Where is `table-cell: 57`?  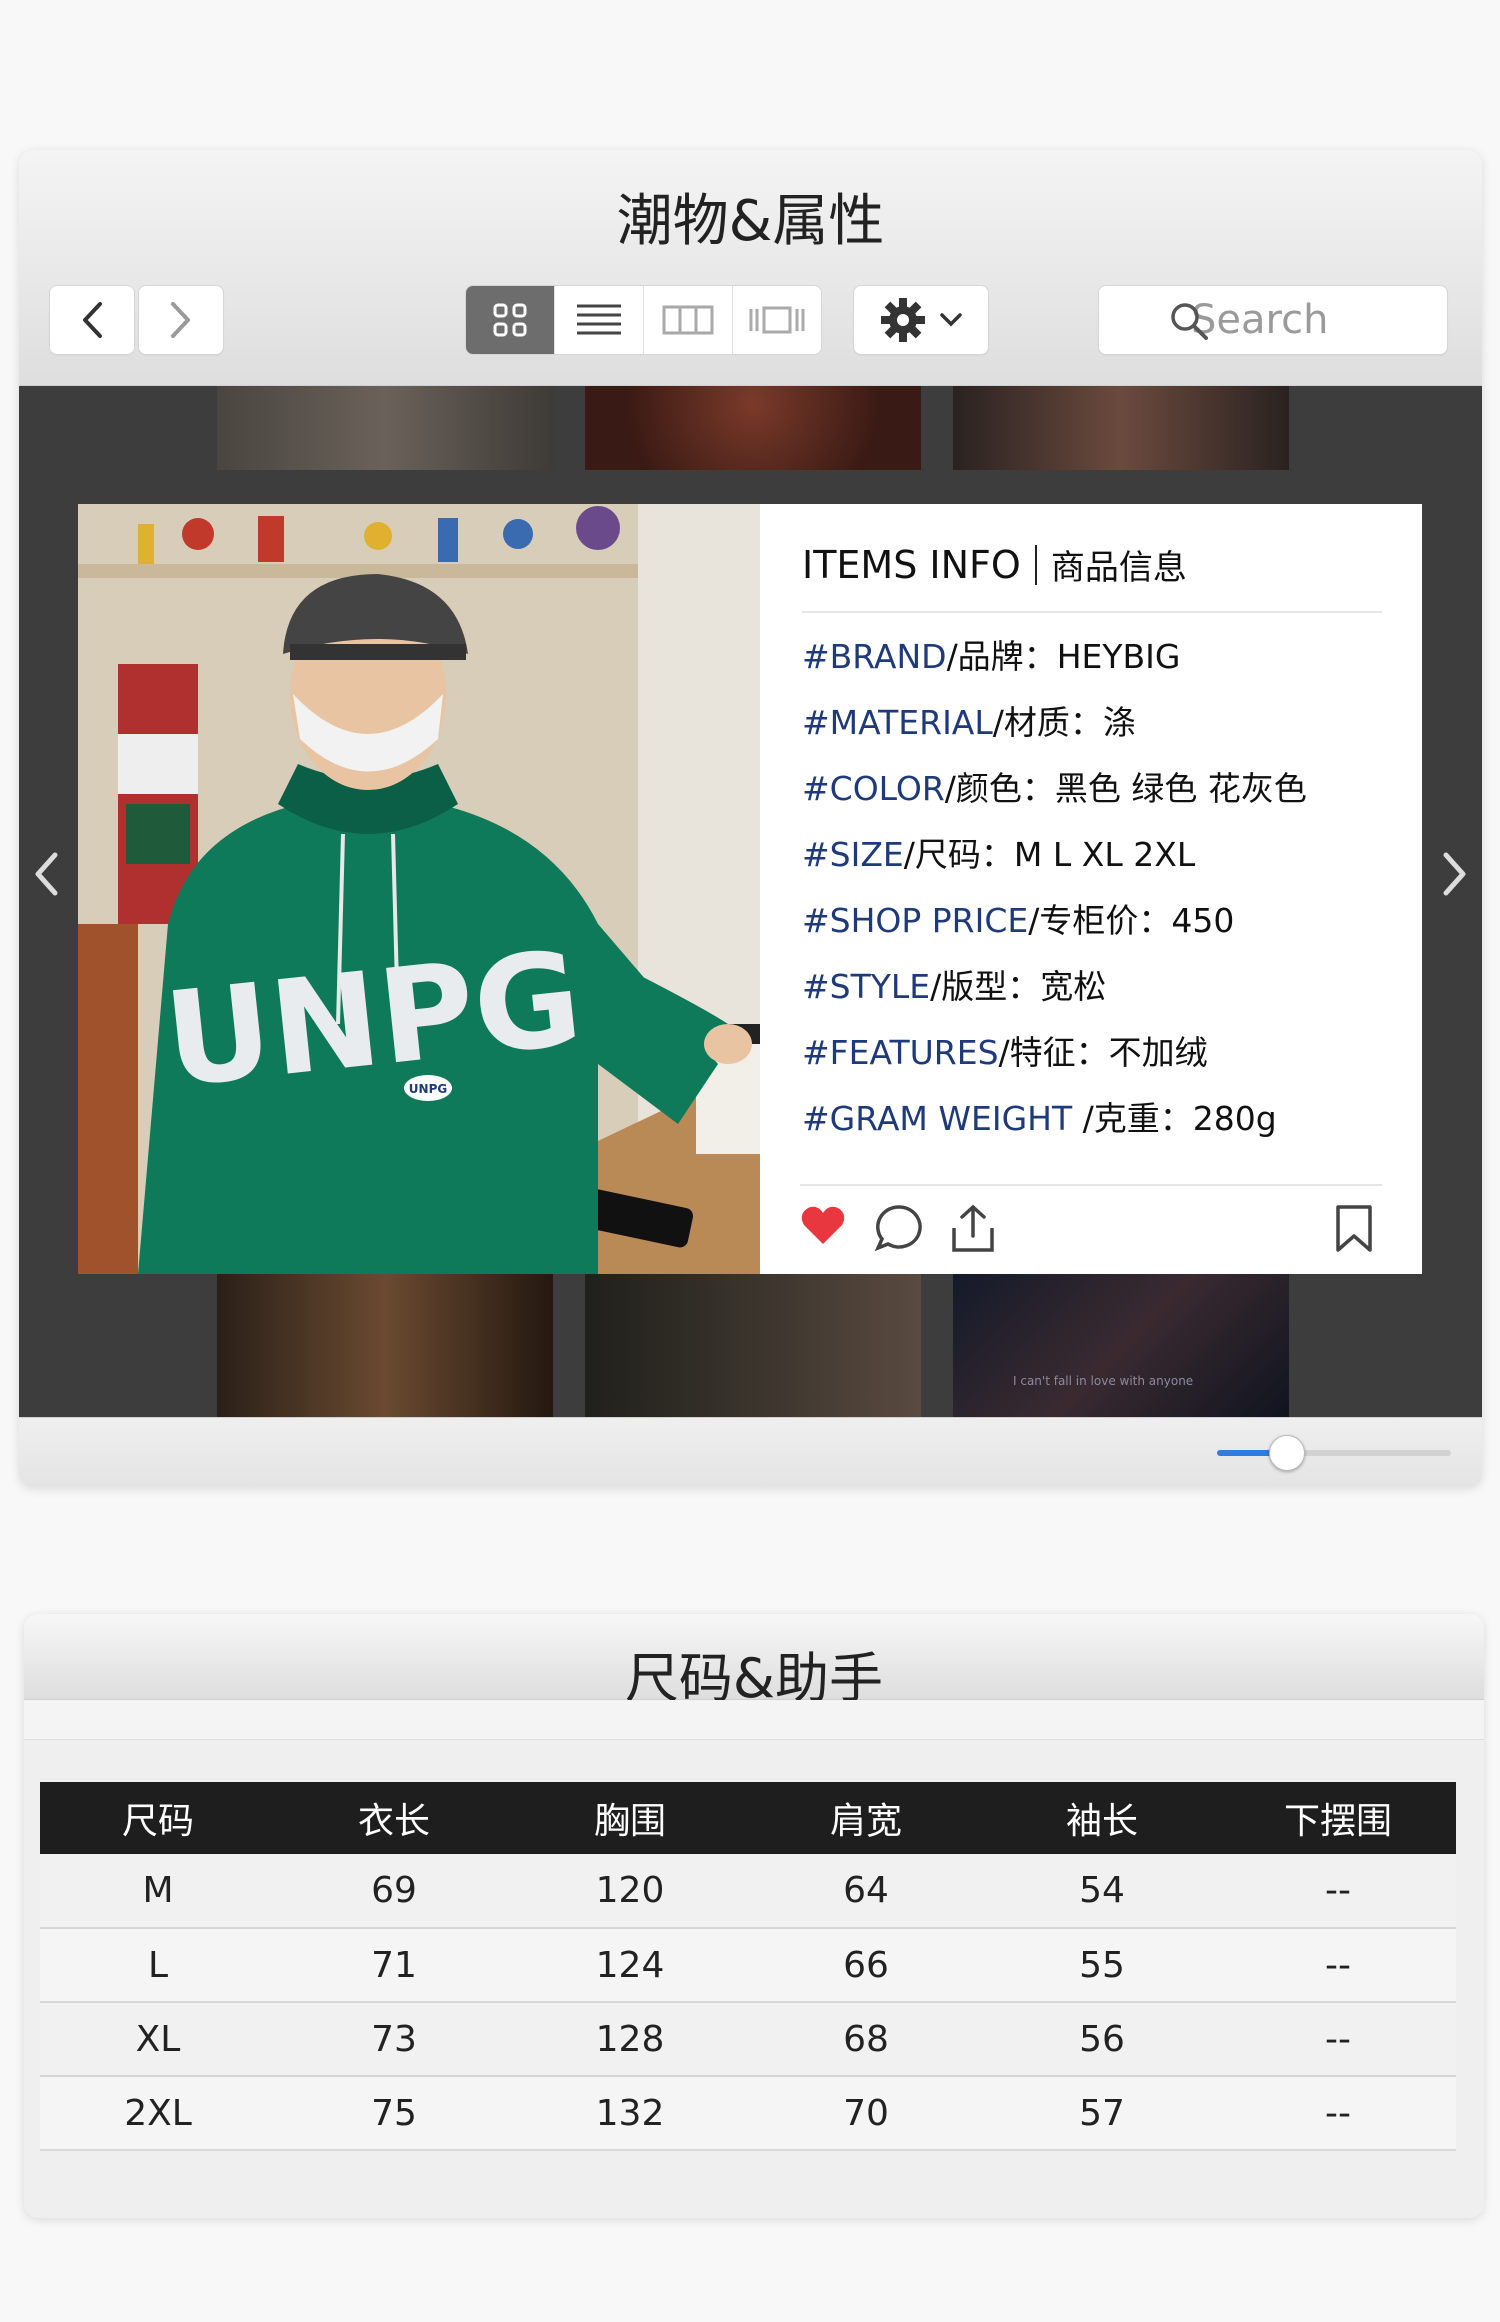 table-cell: 57 is located at coordinates (1102, 2113).